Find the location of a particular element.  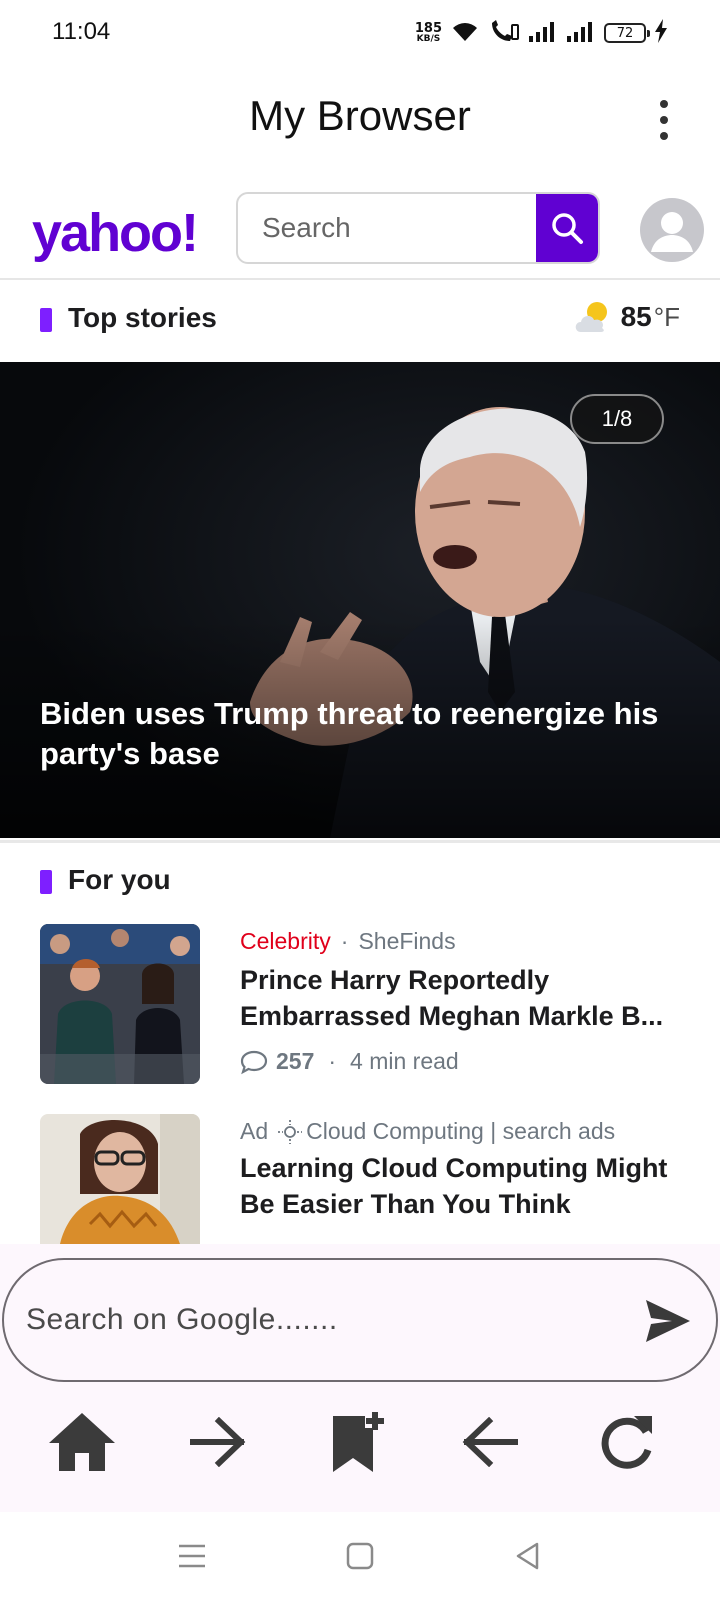

yahoo-search-button is located at coordinates (567, 228).